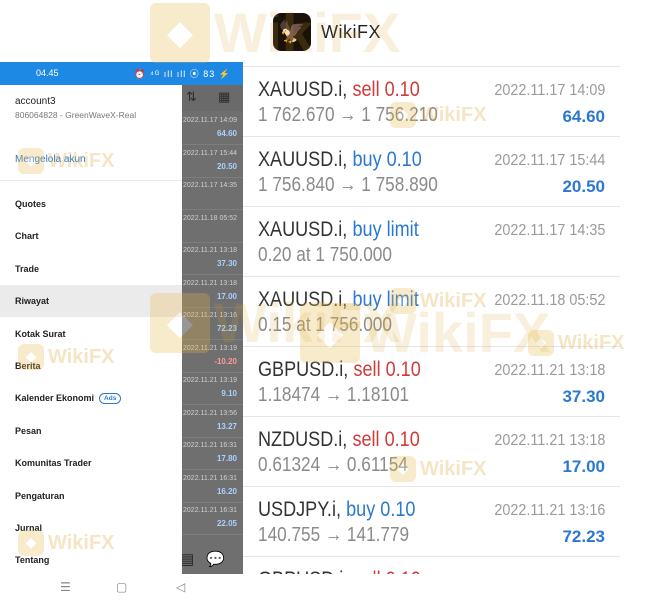 Image resolution: width=649 pixels, height=603 pixels. What do you see at coordinates (549, 90) in the screenshot?
I see `trade-time: 2022.11.17 14:09` at bounding box center [549, 90].